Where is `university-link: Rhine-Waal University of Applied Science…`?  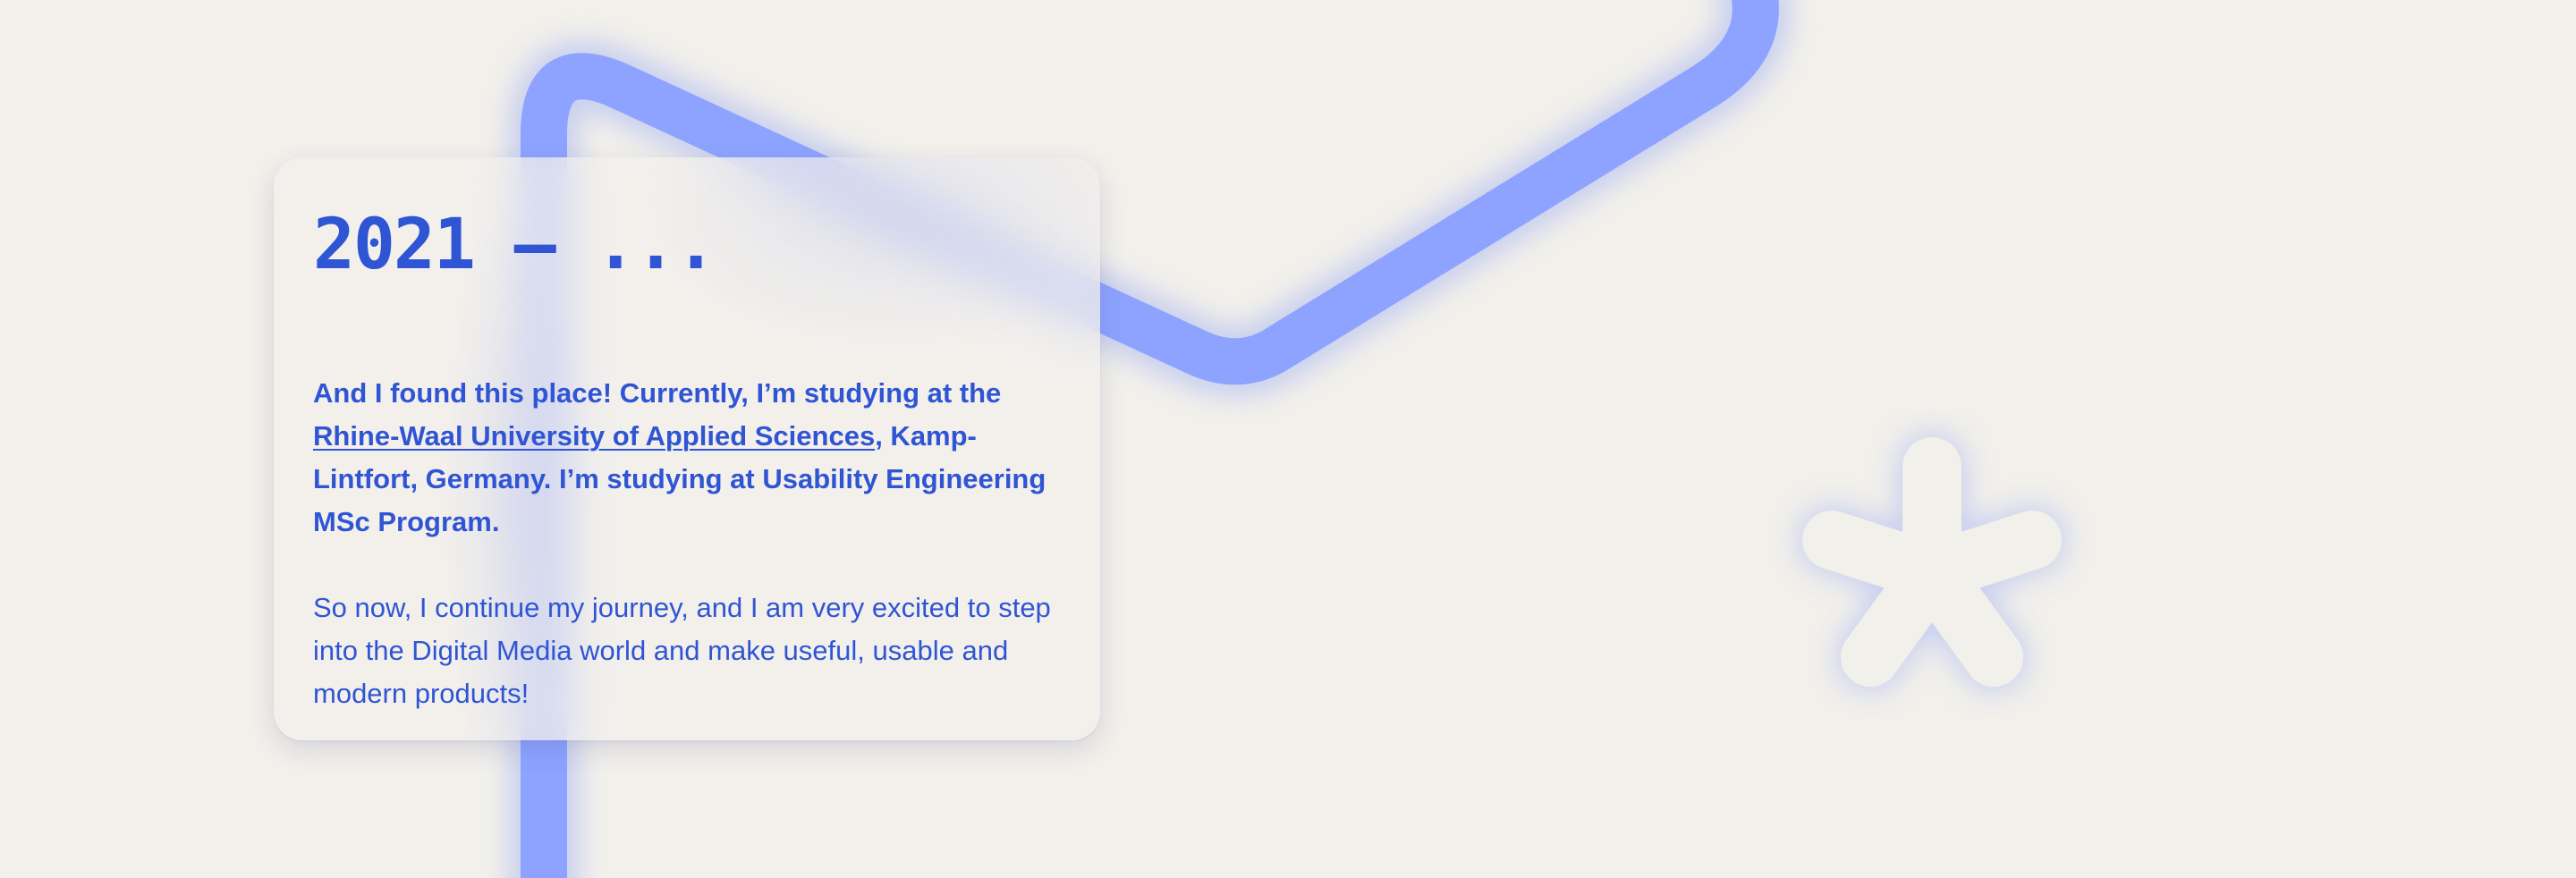
university-link: Rhine-Waal University of Applied Science… is located at coordinates (594, 436).